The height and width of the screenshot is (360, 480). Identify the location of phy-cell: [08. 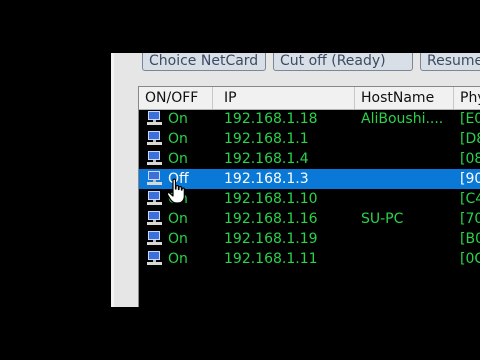
(470, 159).